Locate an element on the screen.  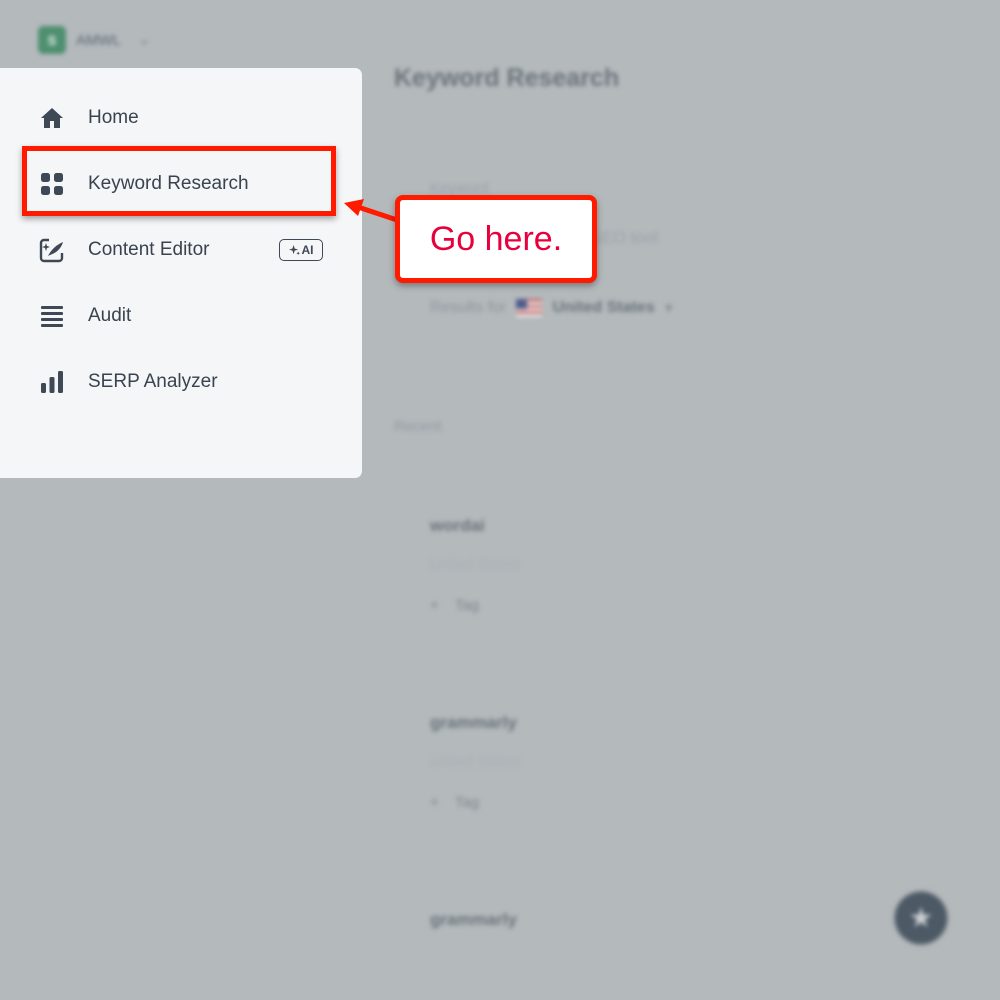
recent-item: grammarly is located at coordinates (473, 920).